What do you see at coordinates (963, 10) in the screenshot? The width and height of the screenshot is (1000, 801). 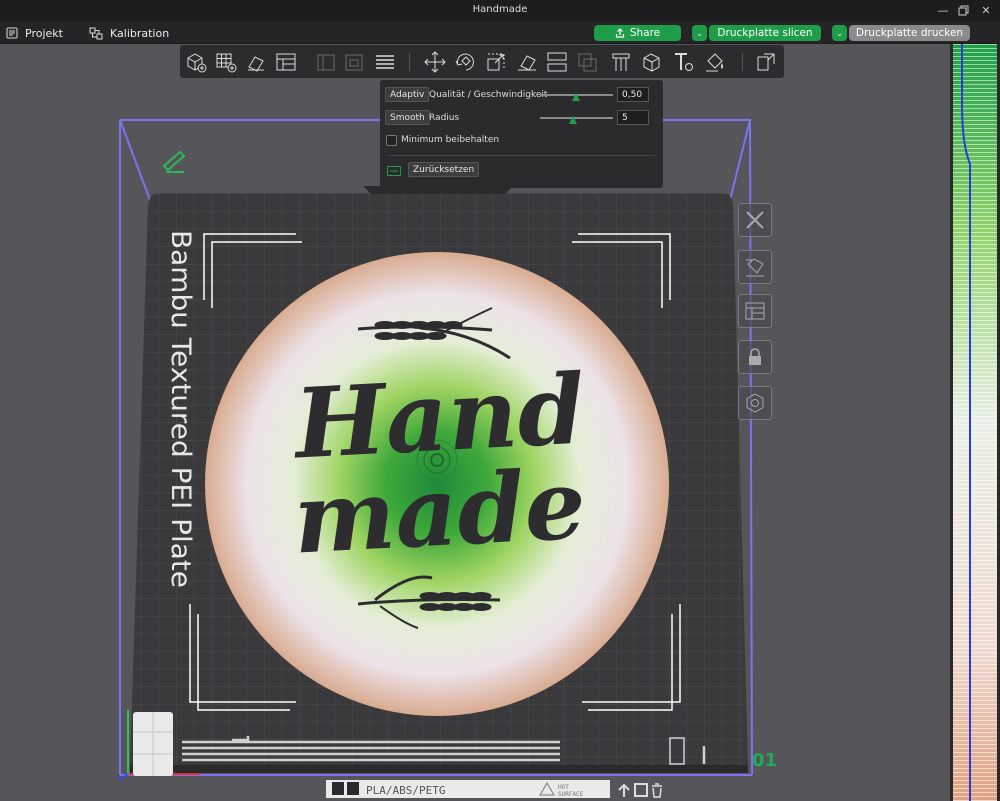 I see `restore-icon` at bounding box center [963, 10].